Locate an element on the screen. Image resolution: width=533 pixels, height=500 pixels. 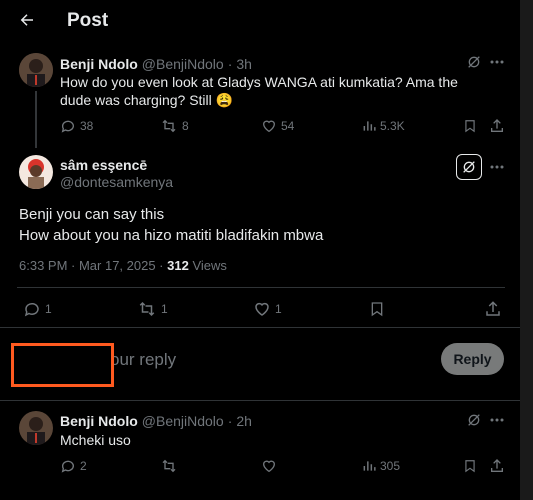
repost-action: 8 is located at coordinates (174, 126).